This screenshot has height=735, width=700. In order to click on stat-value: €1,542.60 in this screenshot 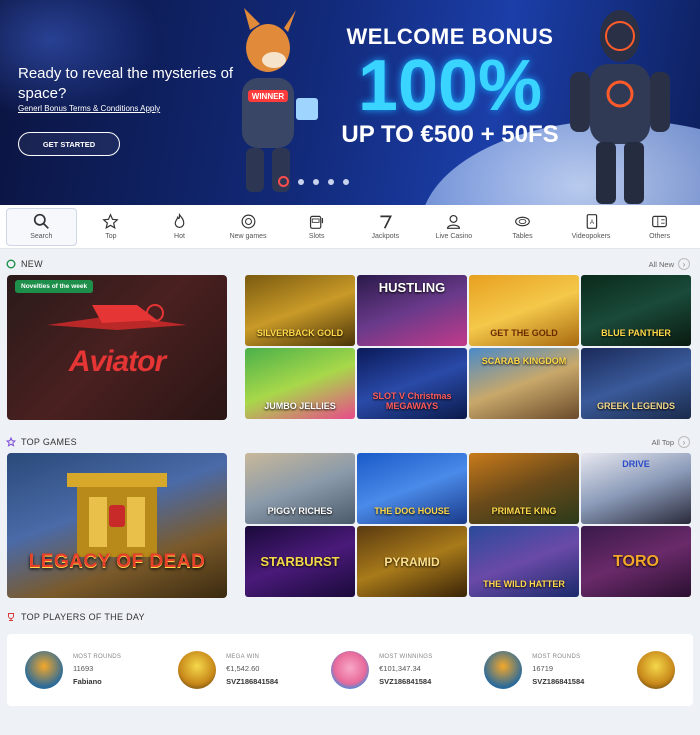, I will do `click(243, 668)`.